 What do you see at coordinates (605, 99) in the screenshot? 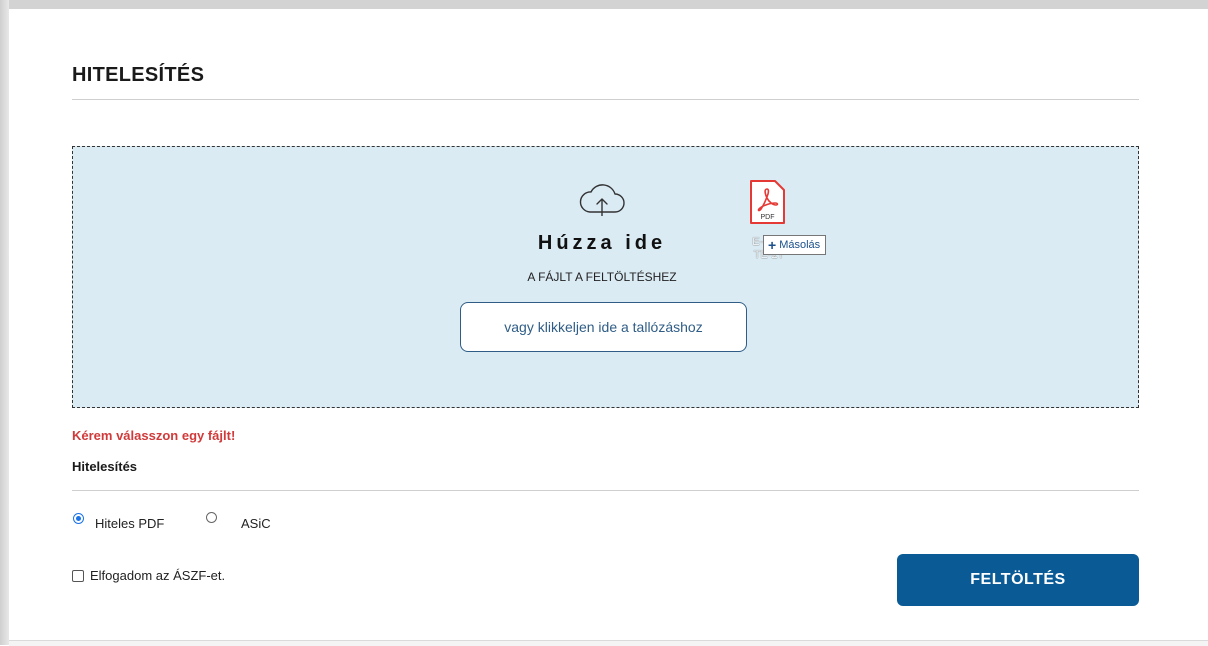
I see `title-divider` at bounding box center [605, 99].